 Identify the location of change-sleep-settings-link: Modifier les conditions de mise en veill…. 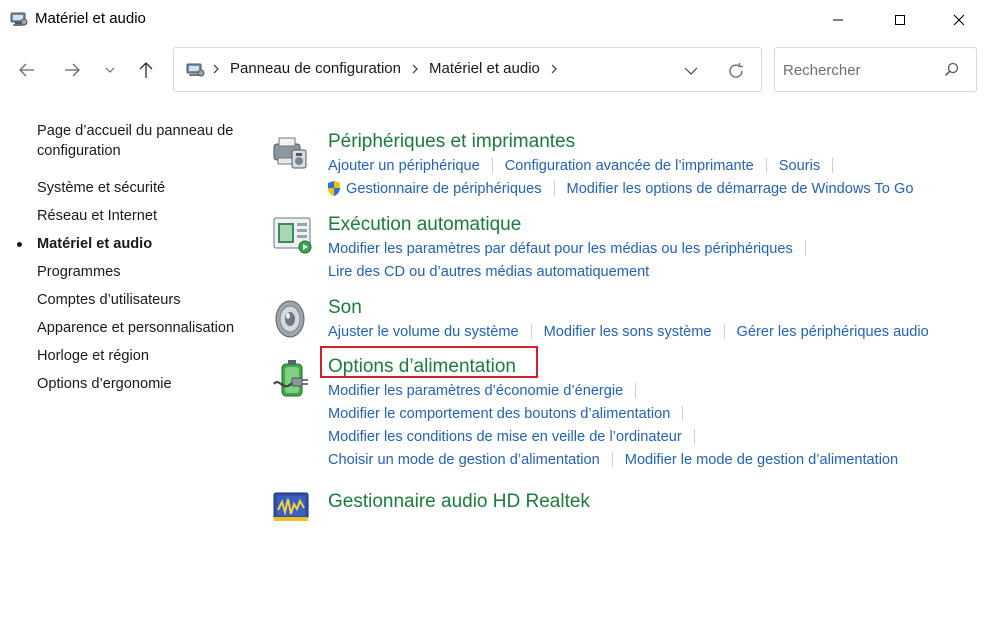
(505, 437).